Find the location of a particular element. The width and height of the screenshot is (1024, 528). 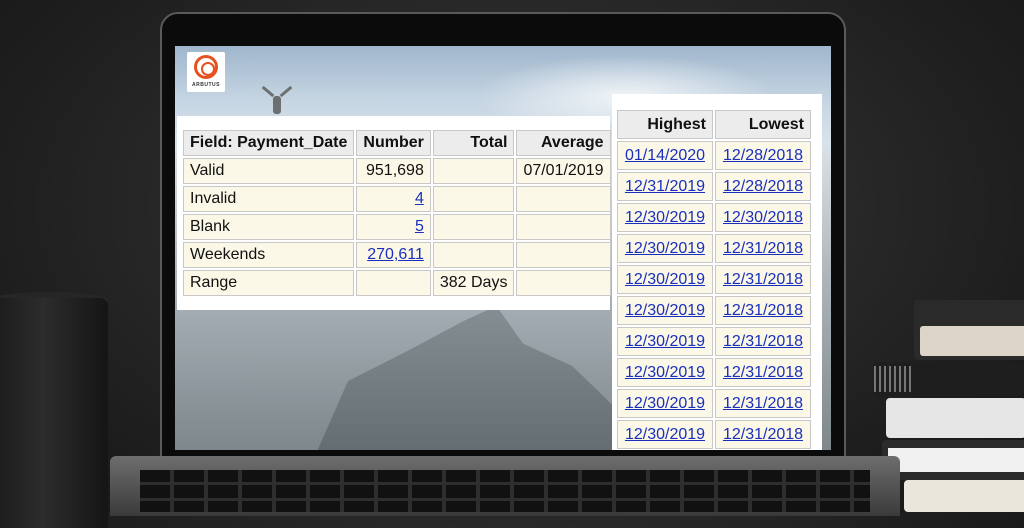

column-header-lowest: Lowest is located at coordinates (763, 124).